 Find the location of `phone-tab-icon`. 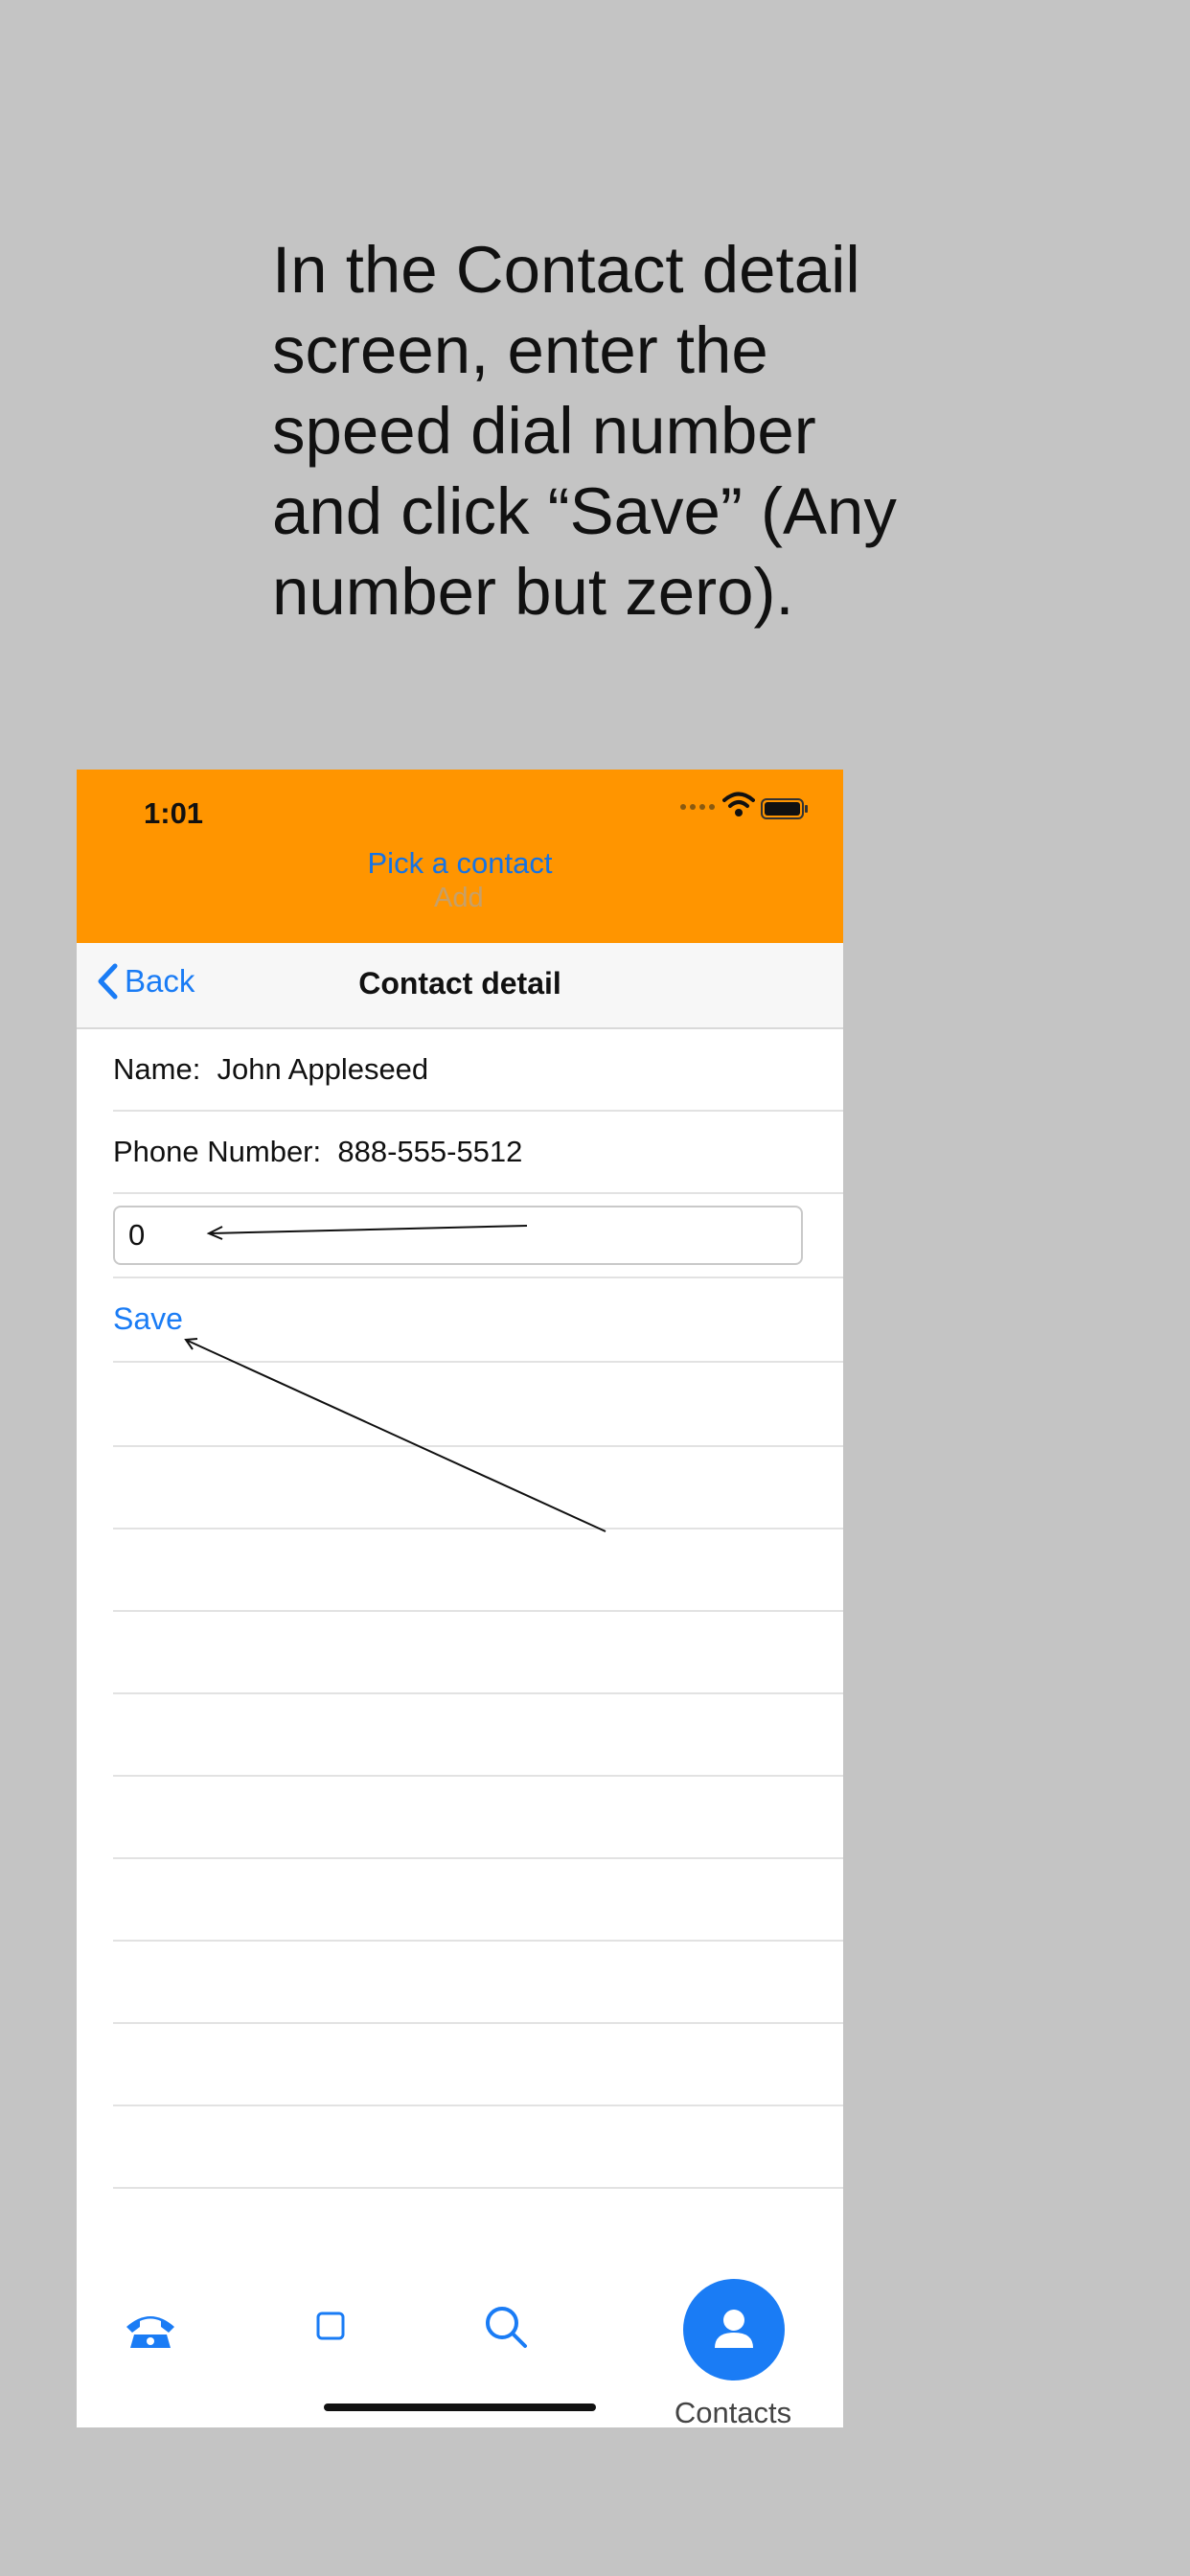

phone-tab-icon is located at coordinates (151, 2329).